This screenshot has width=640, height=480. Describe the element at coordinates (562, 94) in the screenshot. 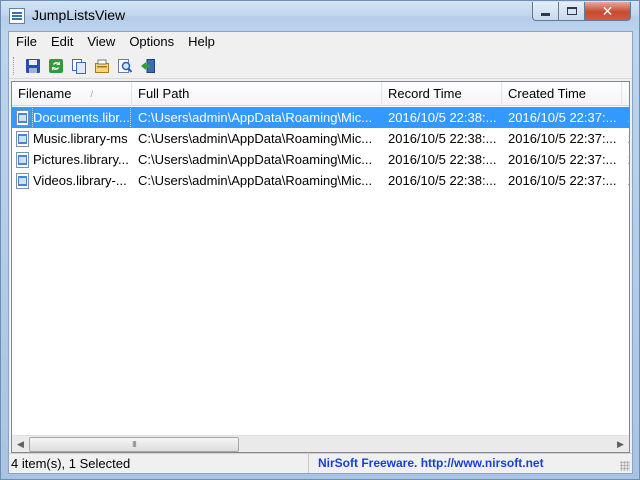

I see `column-header-created-time: Created Time` at that location.